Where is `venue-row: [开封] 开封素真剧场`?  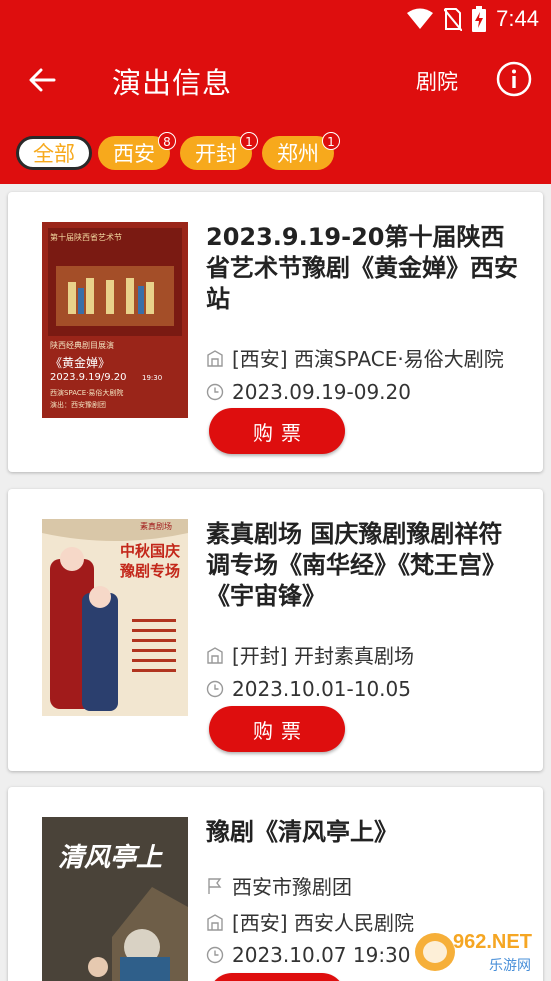 venue-row: [开封] 开封素真剧场 is located at coordinates (310, 654).